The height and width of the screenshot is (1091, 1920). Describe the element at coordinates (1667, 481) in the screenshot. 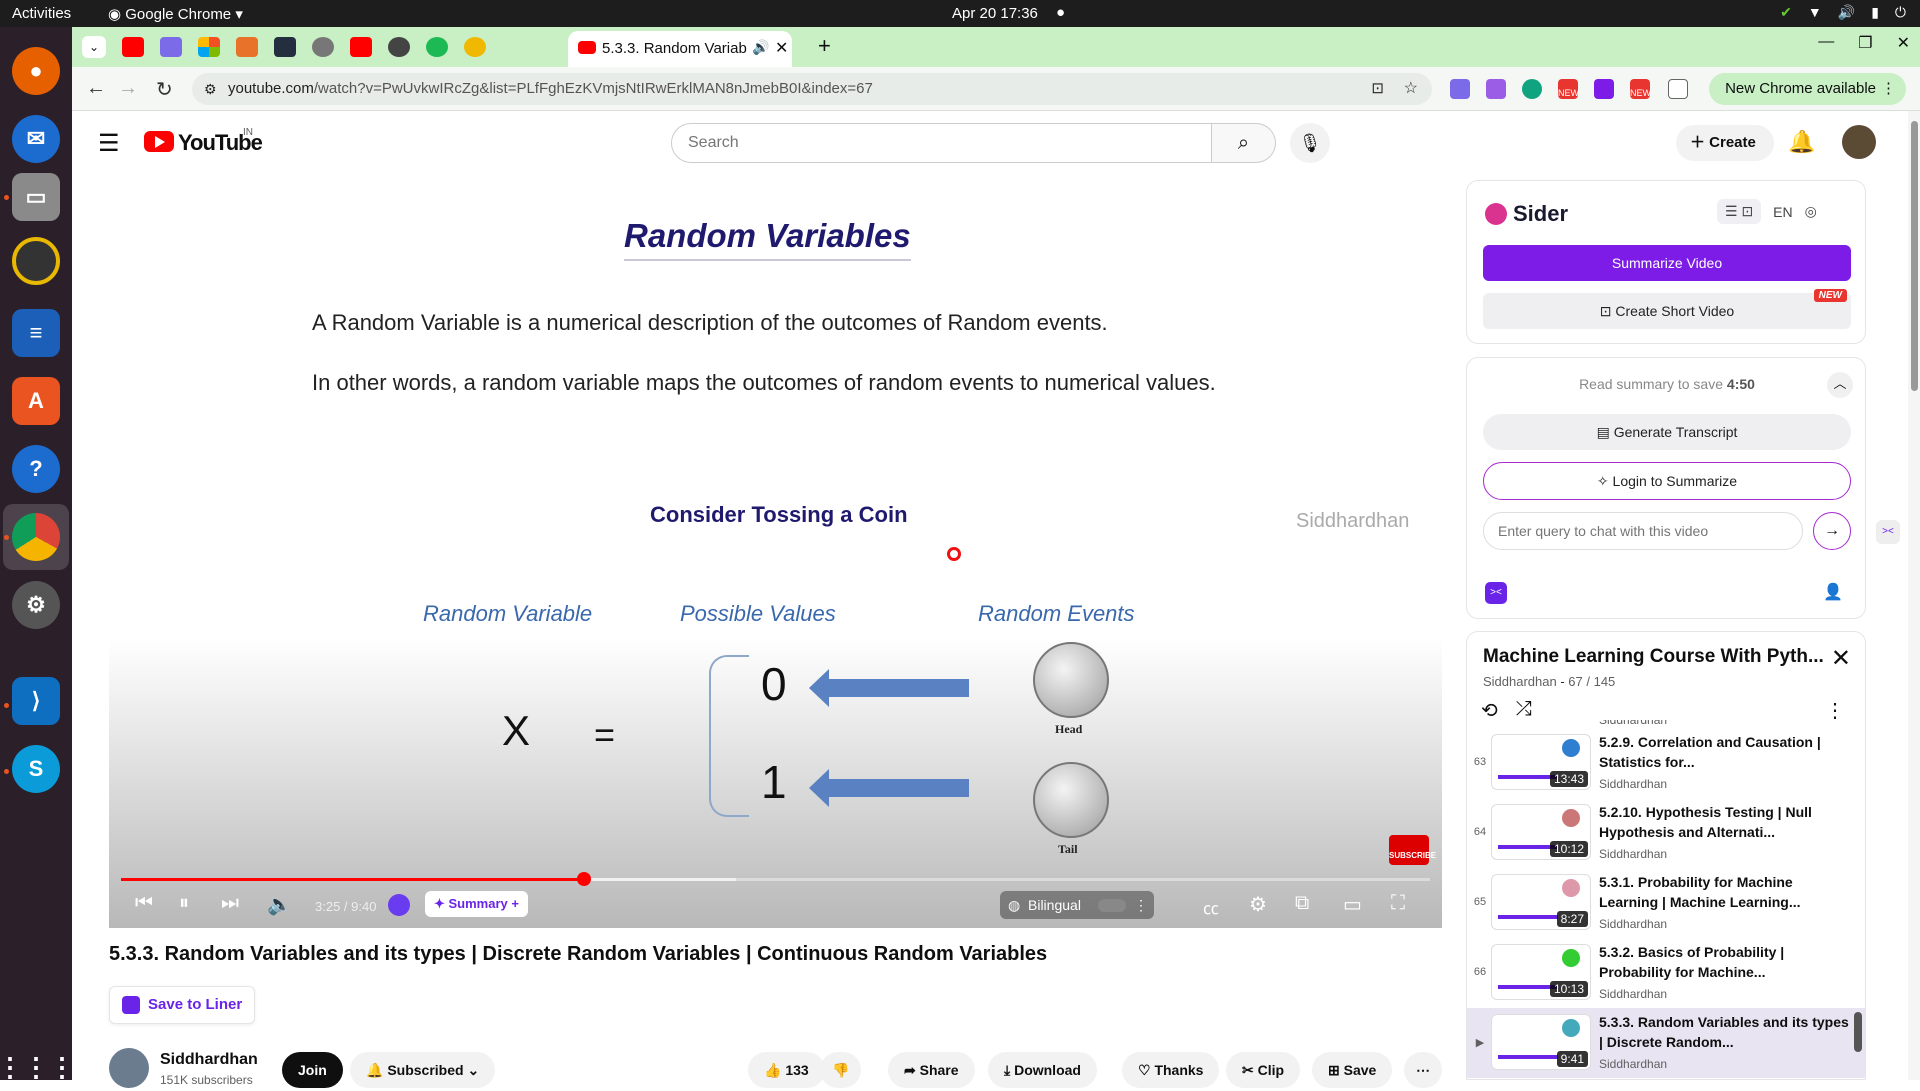

I see `login-to-summarize-button: ✧ Login to Summarize` at that location.